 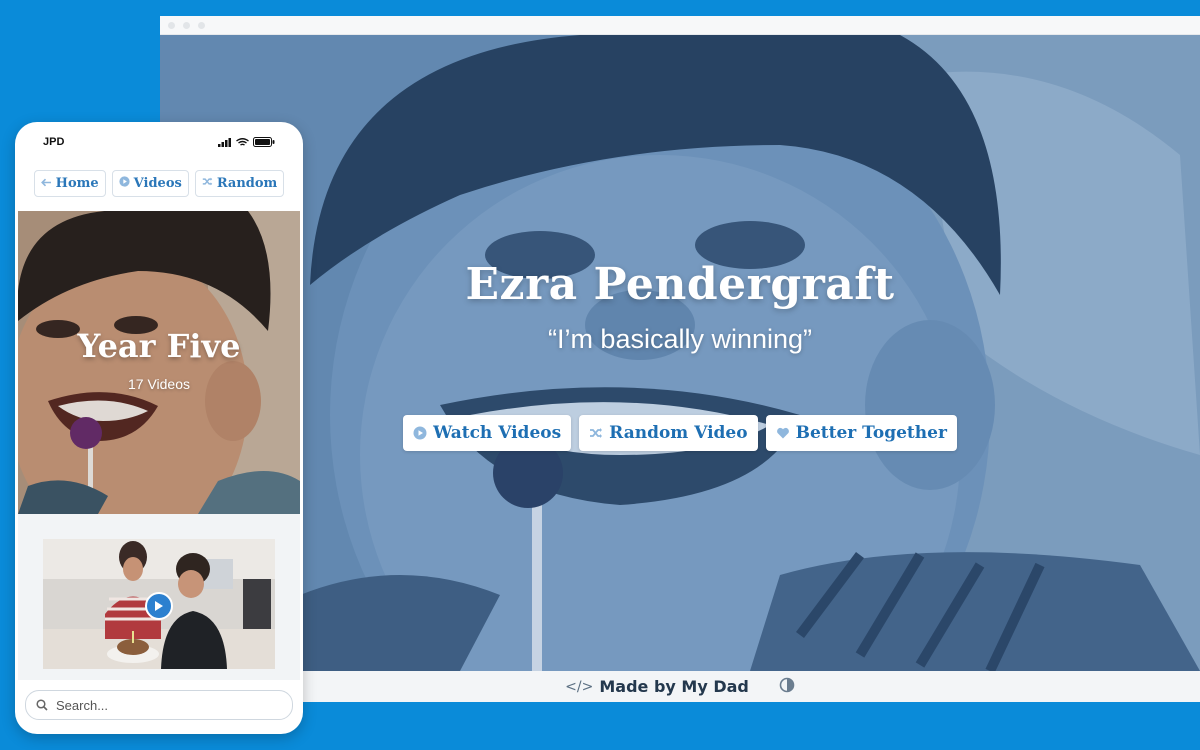 I want to click on hero-quote: “I’m basically winning”, so click(x=680, y=339).